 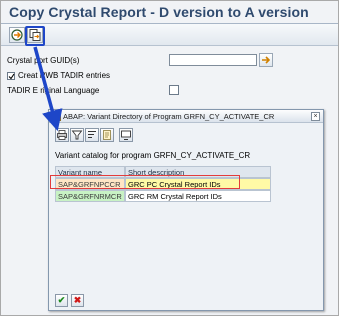 I want to click on application-toolbar, so click(x=169, y=35).